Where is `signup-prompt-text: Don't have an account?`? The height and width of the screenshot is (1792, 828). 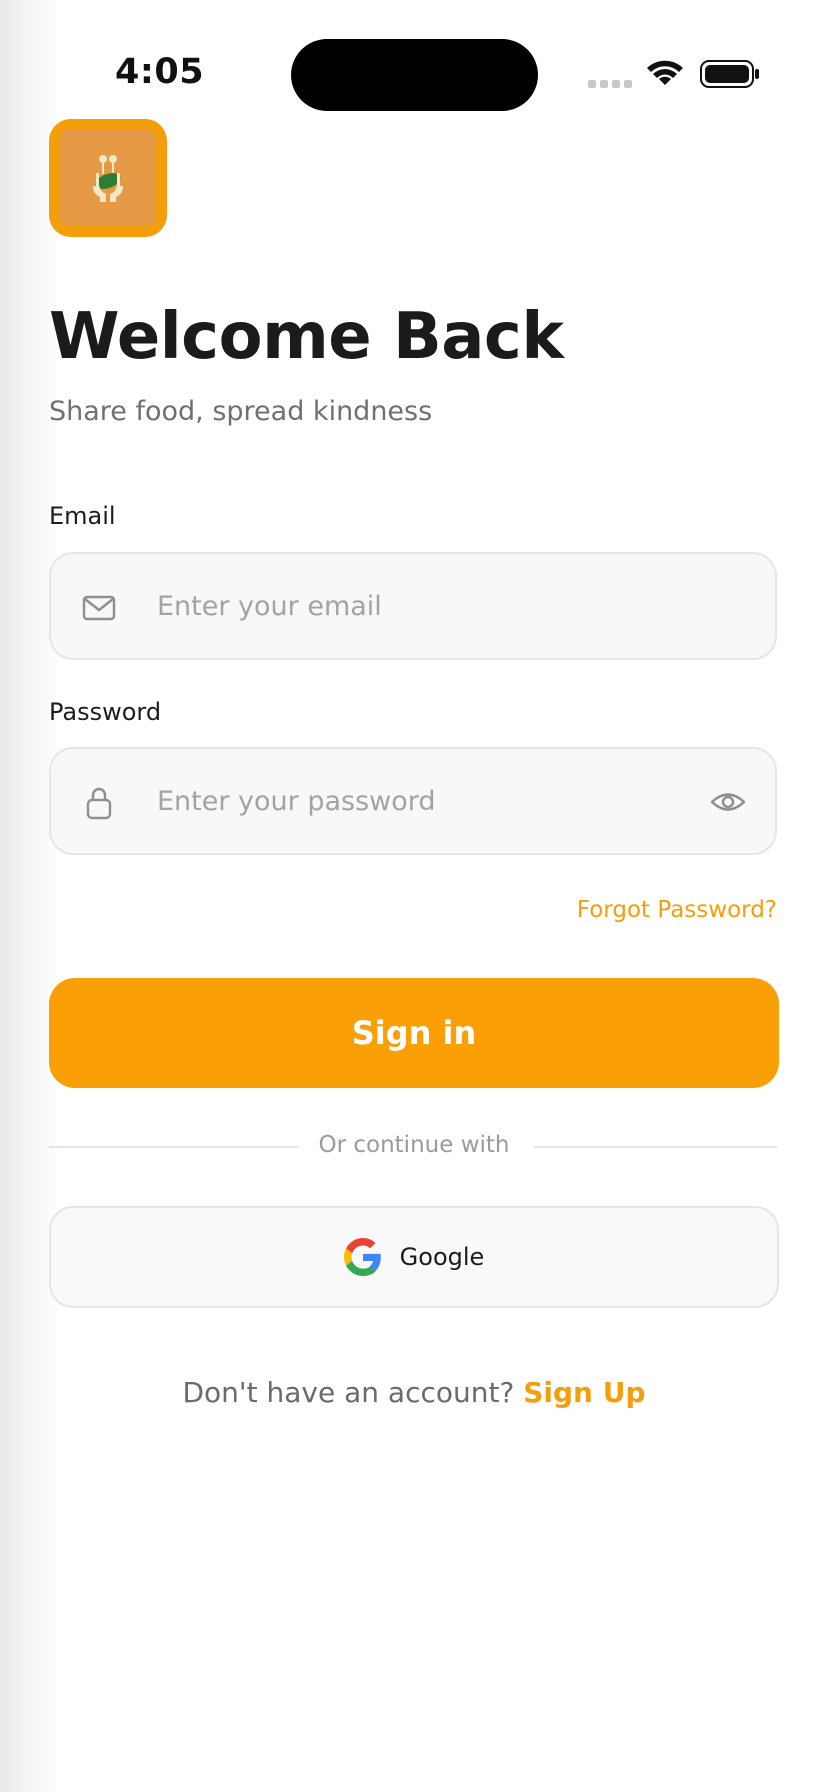 signup-prompt-text: Don't have an account? is located at coordinates (348, 1392).